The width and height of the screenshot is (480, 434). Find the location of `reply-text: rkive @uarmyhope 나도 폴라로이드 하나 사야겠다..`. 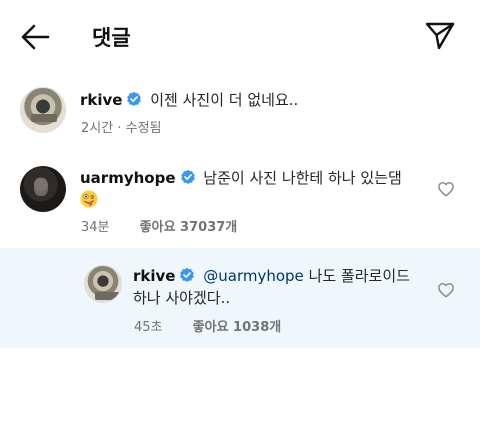

reply-text: rkive @uarmyhope 나도 폴라로이드 하나 사야겠다.. is located at coordinates (283, 287).